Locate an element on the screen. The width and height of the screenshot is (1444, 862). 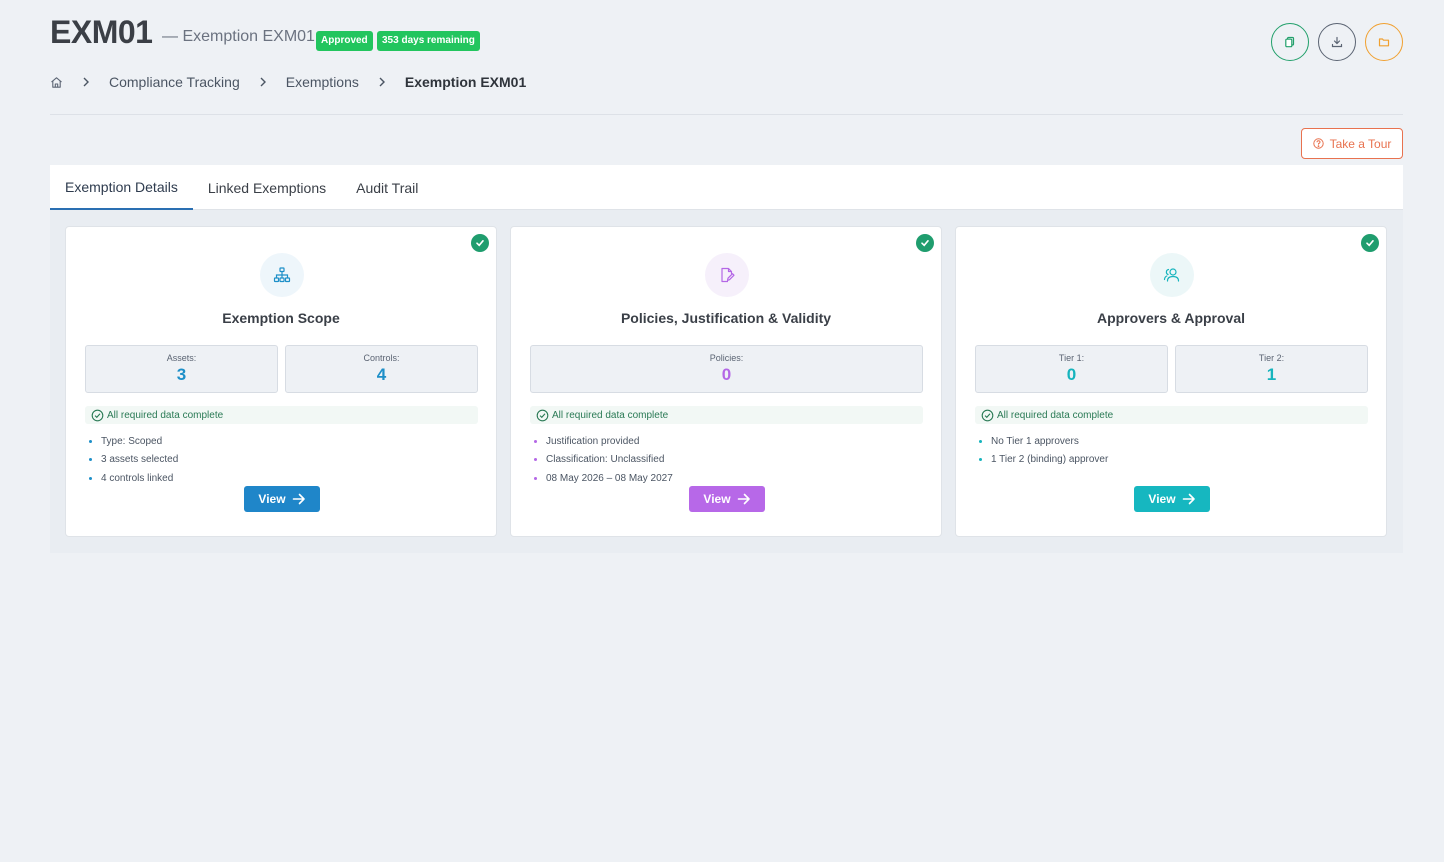
policies-stat: Policies: 0 is located at coordinates (726, 369).